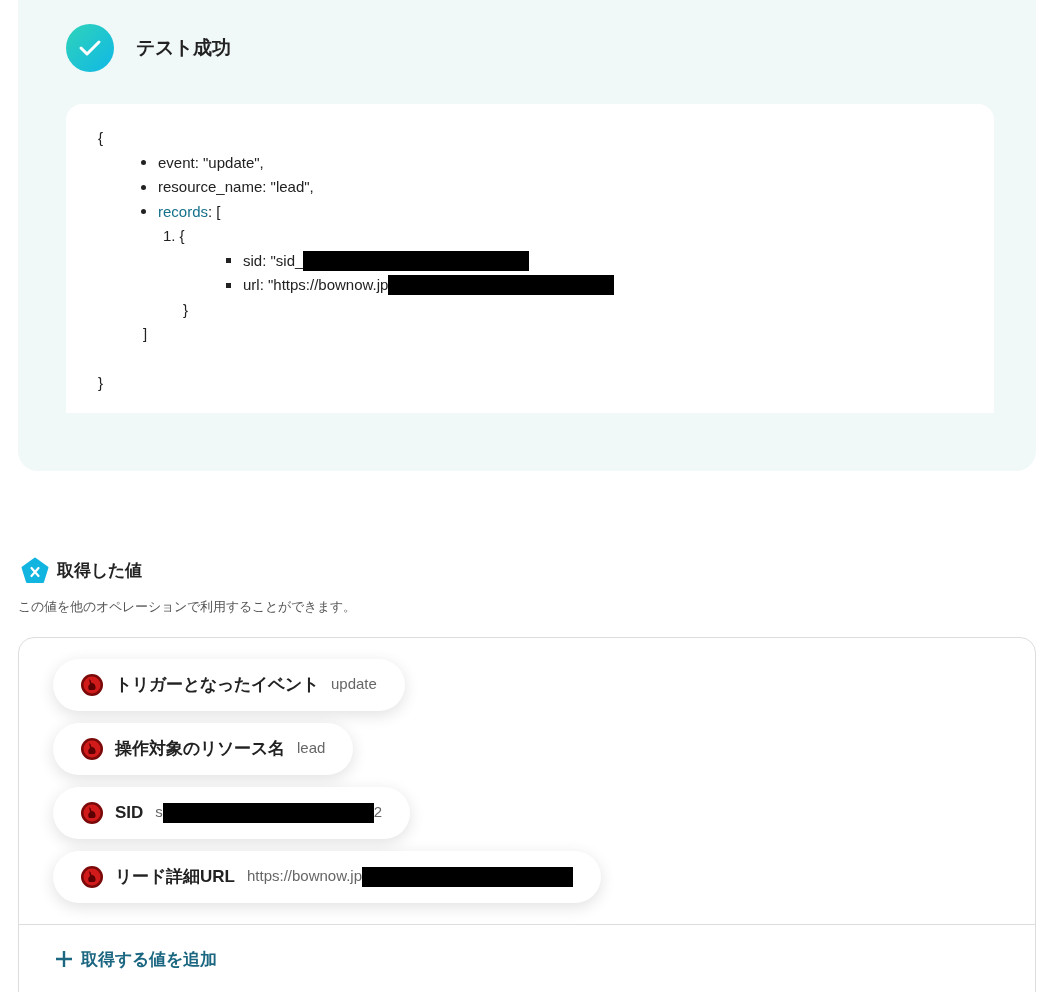  I want to click on output-line: url: "https://bownow.jp, so click(316, 285).